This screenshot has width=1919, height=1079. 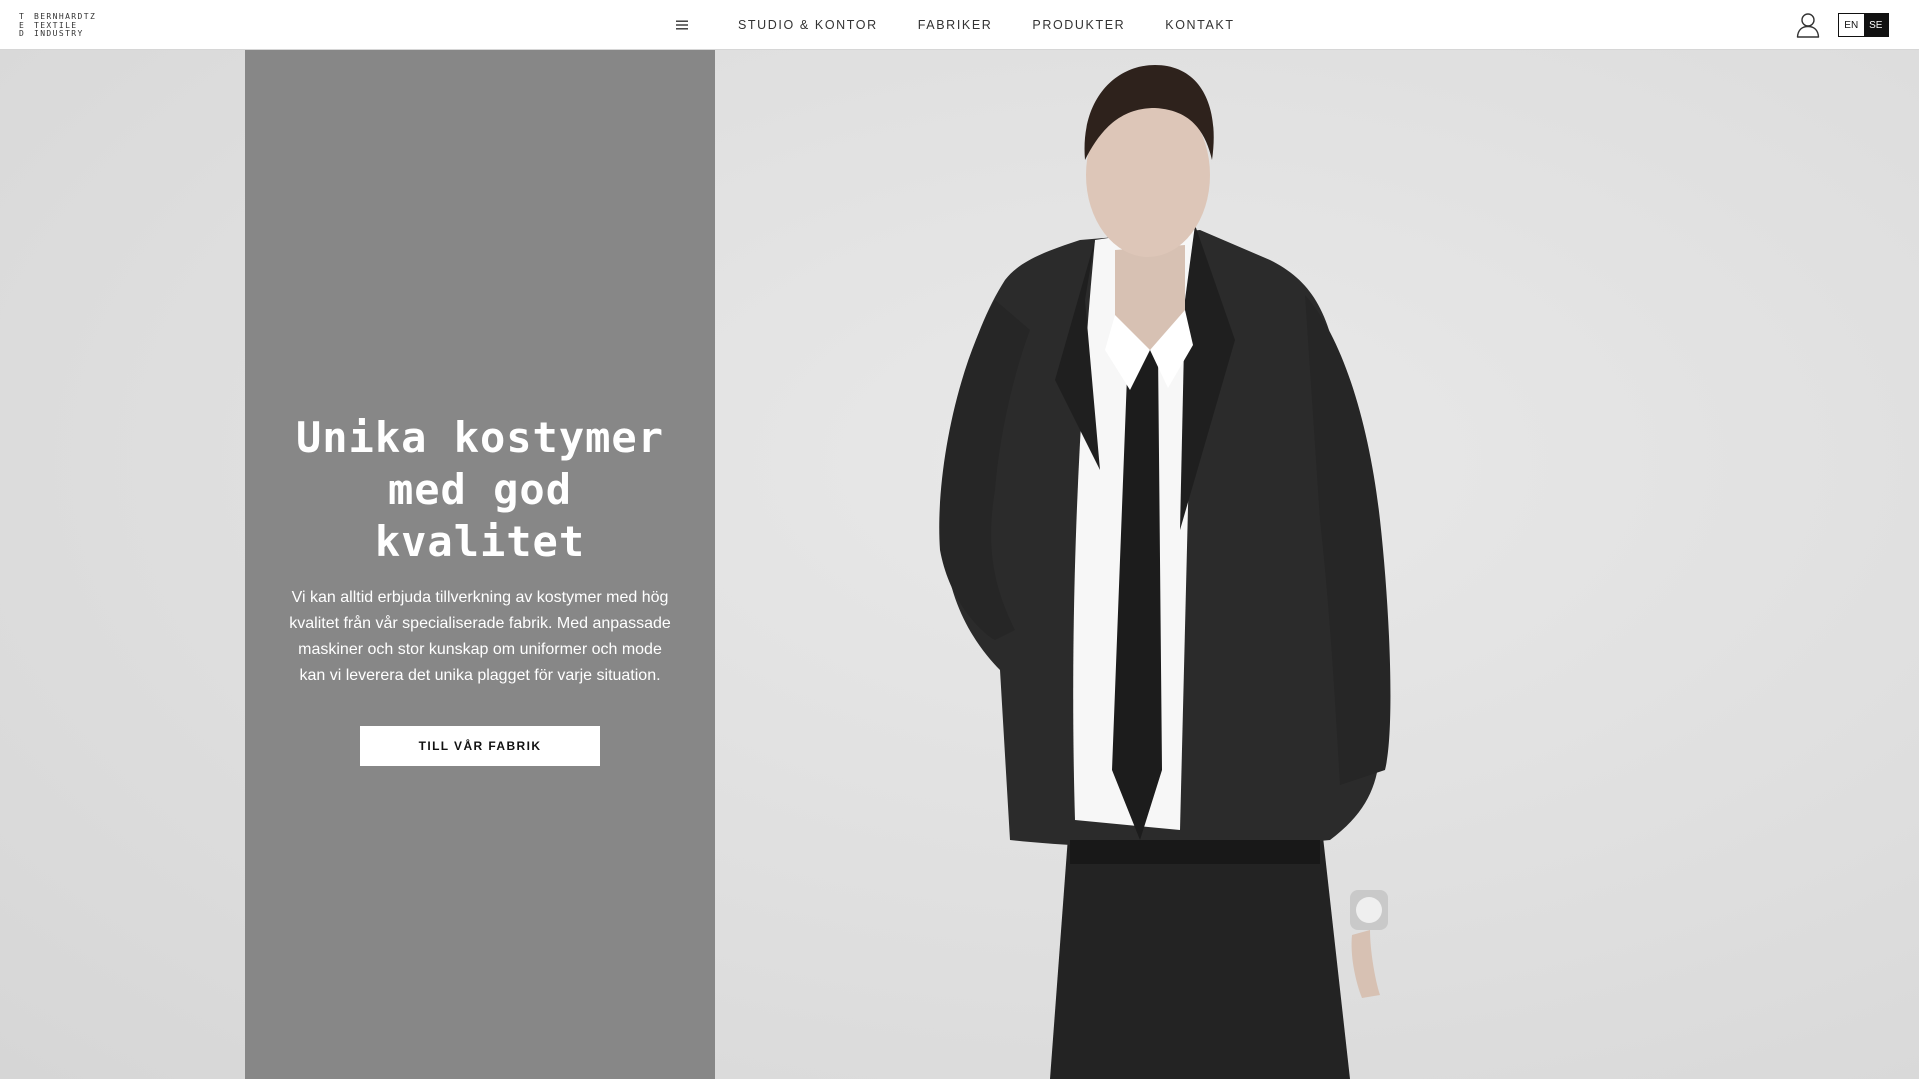 What do you see at coordinates (682, 24) in the screenshot?
I see `hamburger-menu-icon` at bounding box center [682, 24].